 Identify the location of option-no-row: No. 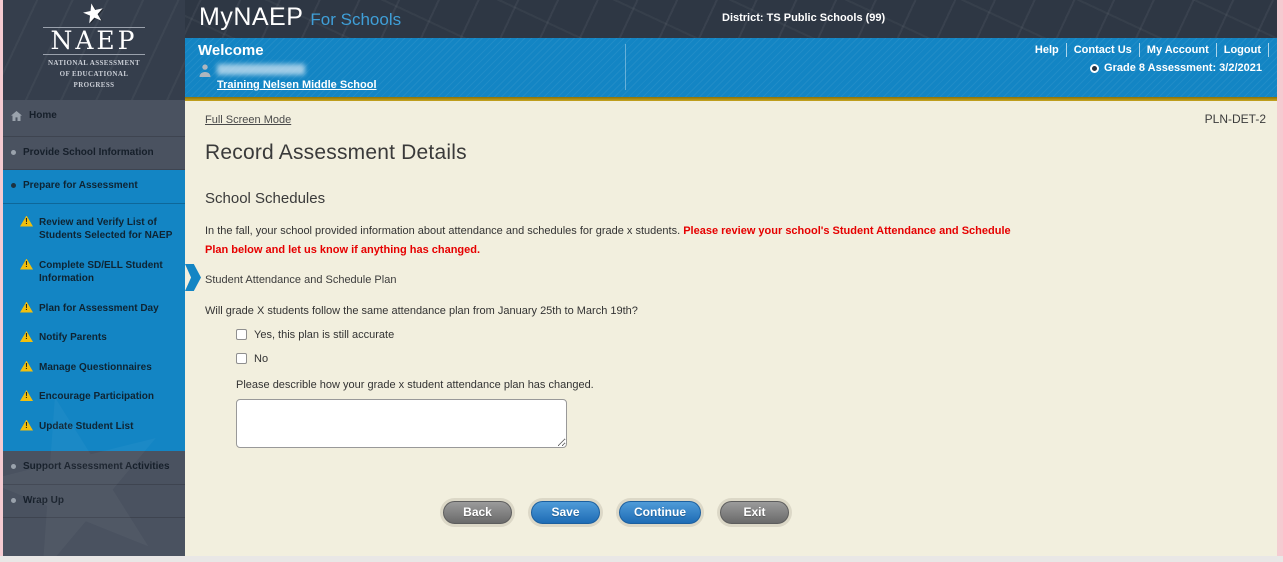
(746, 359).